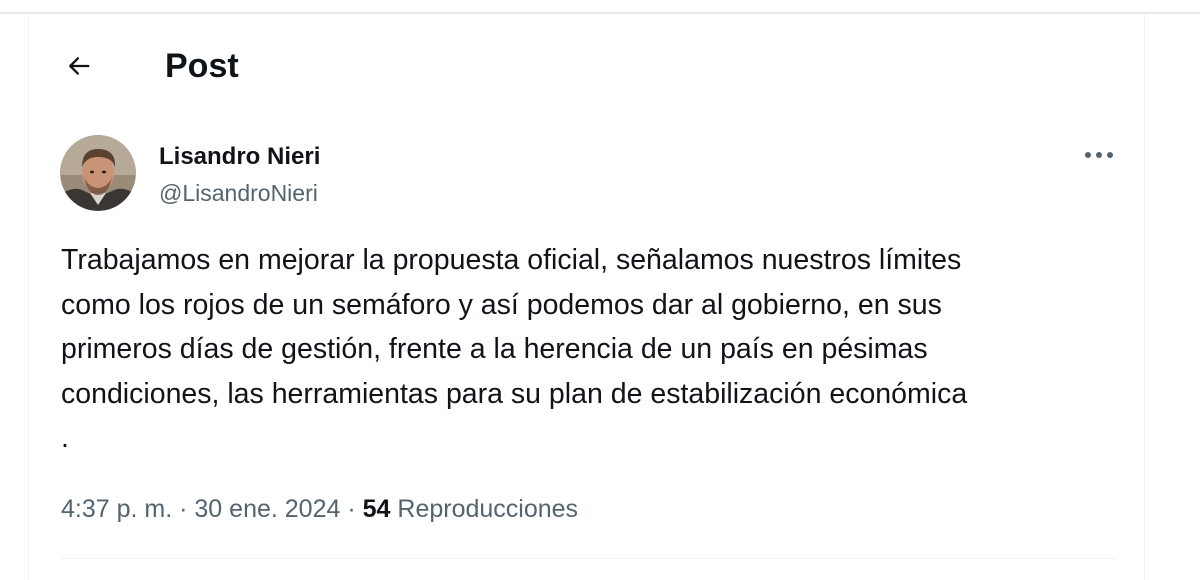  What do you see at coordinates (600, 7) in the screenshot?
I see `top-divider` at bounding box center [600, 7].